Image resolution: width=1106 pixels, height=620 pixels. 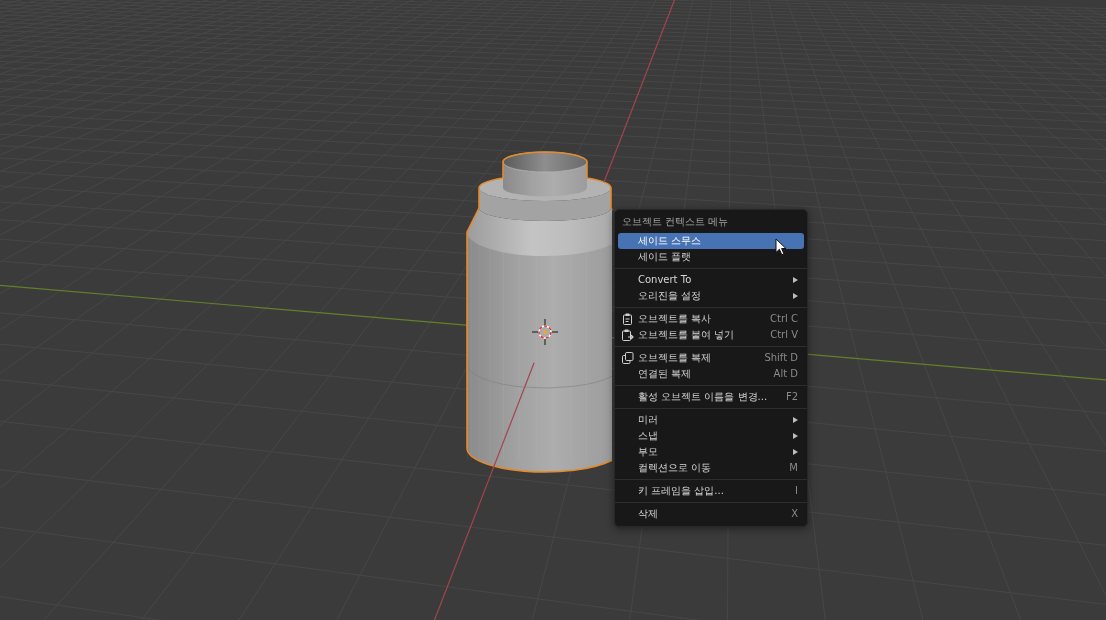 What do you see at coordinates (784, 335) in the screenshot?
I see `shortcut-hint: Ctrl V` at bounding box center [784, 335].